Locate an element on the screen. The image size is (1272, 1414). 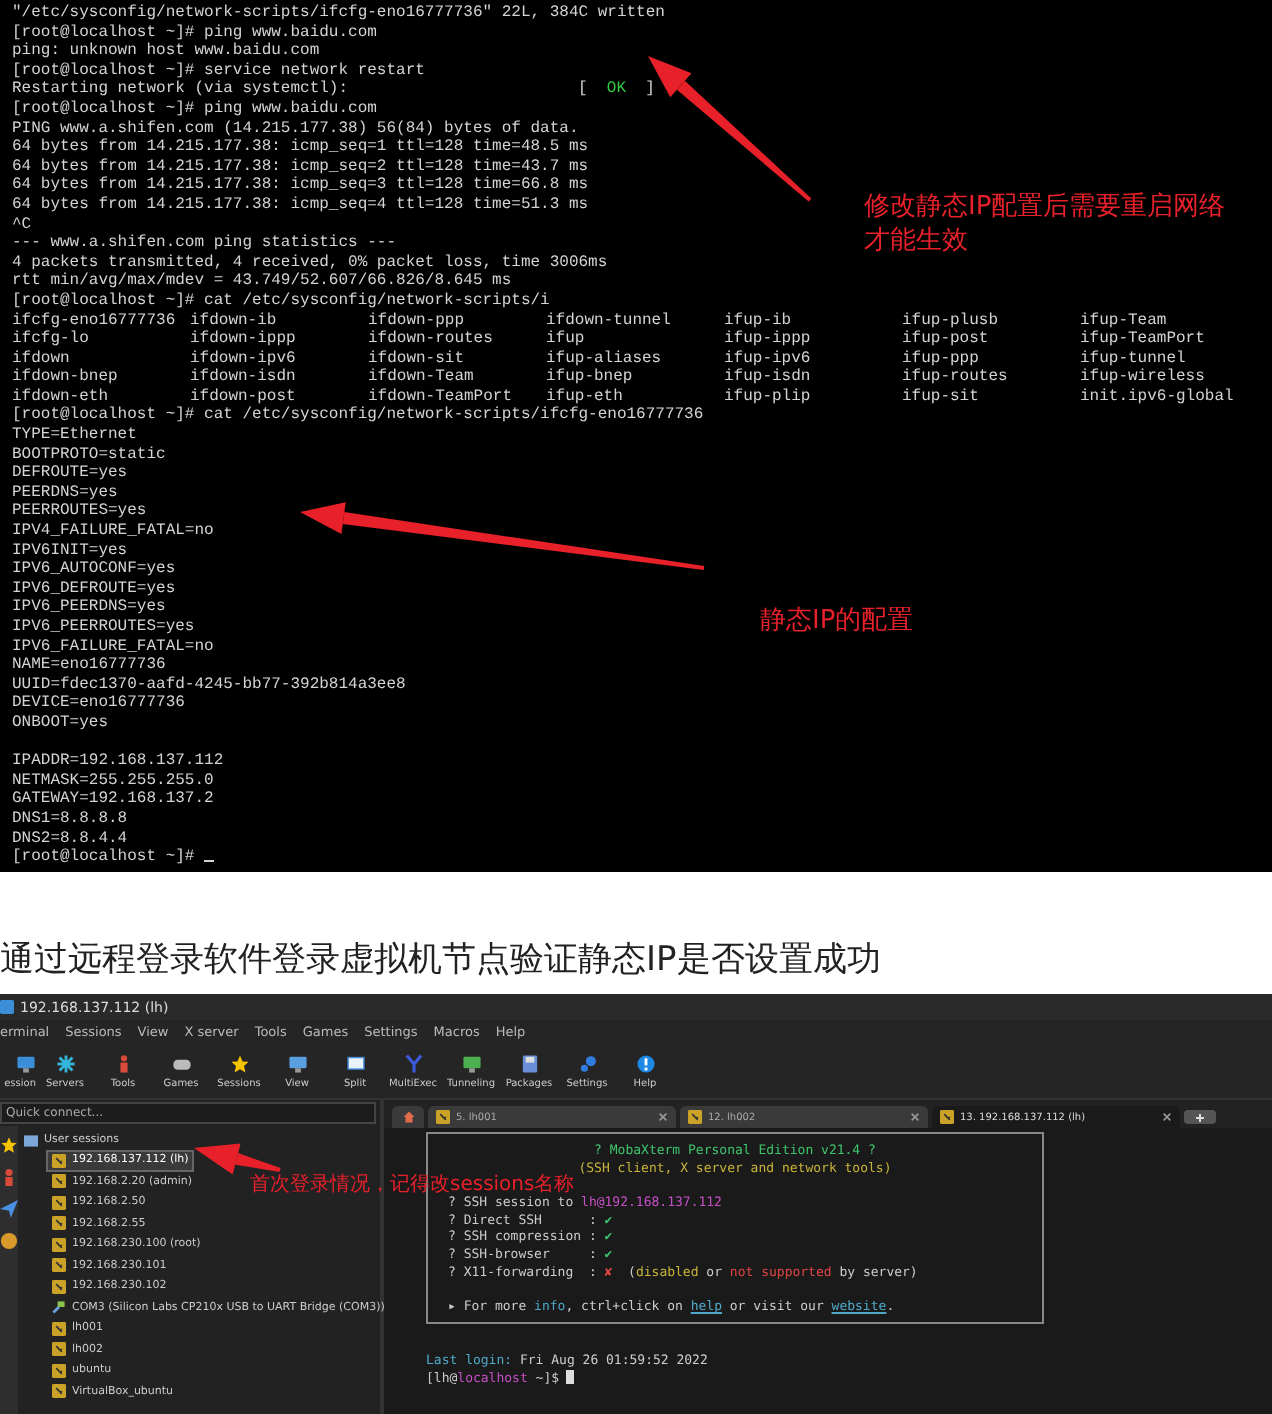
annotation-text: 首次登录情况，记得改sessions名称 is located at coordinates (412, 1183).